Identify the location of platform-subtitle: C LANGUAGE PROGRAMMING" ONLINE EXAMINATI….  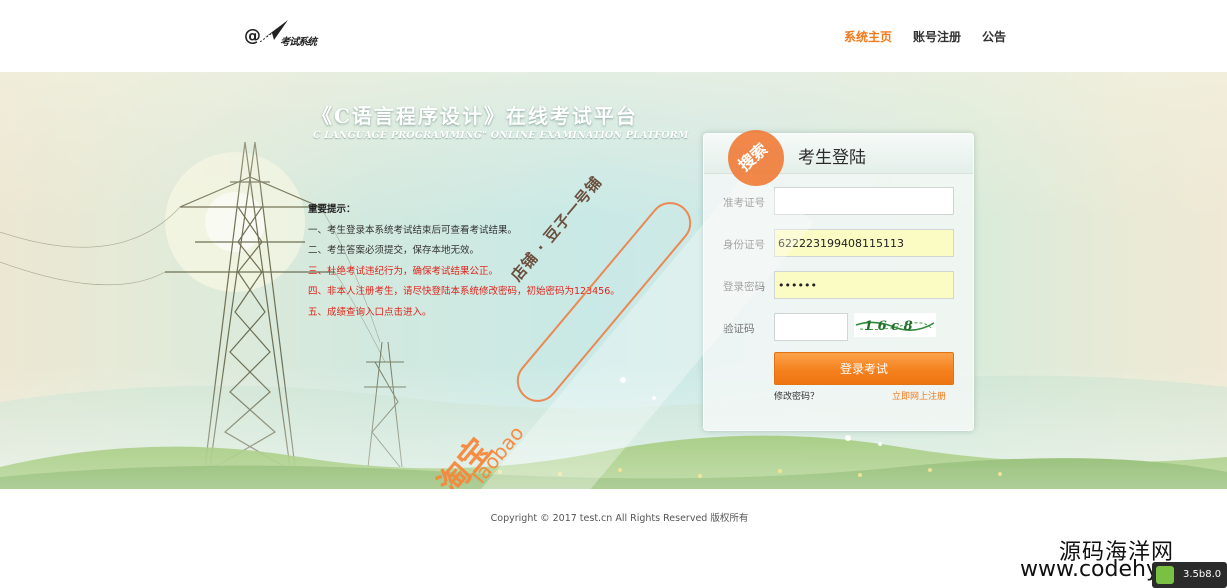
(501, 135).